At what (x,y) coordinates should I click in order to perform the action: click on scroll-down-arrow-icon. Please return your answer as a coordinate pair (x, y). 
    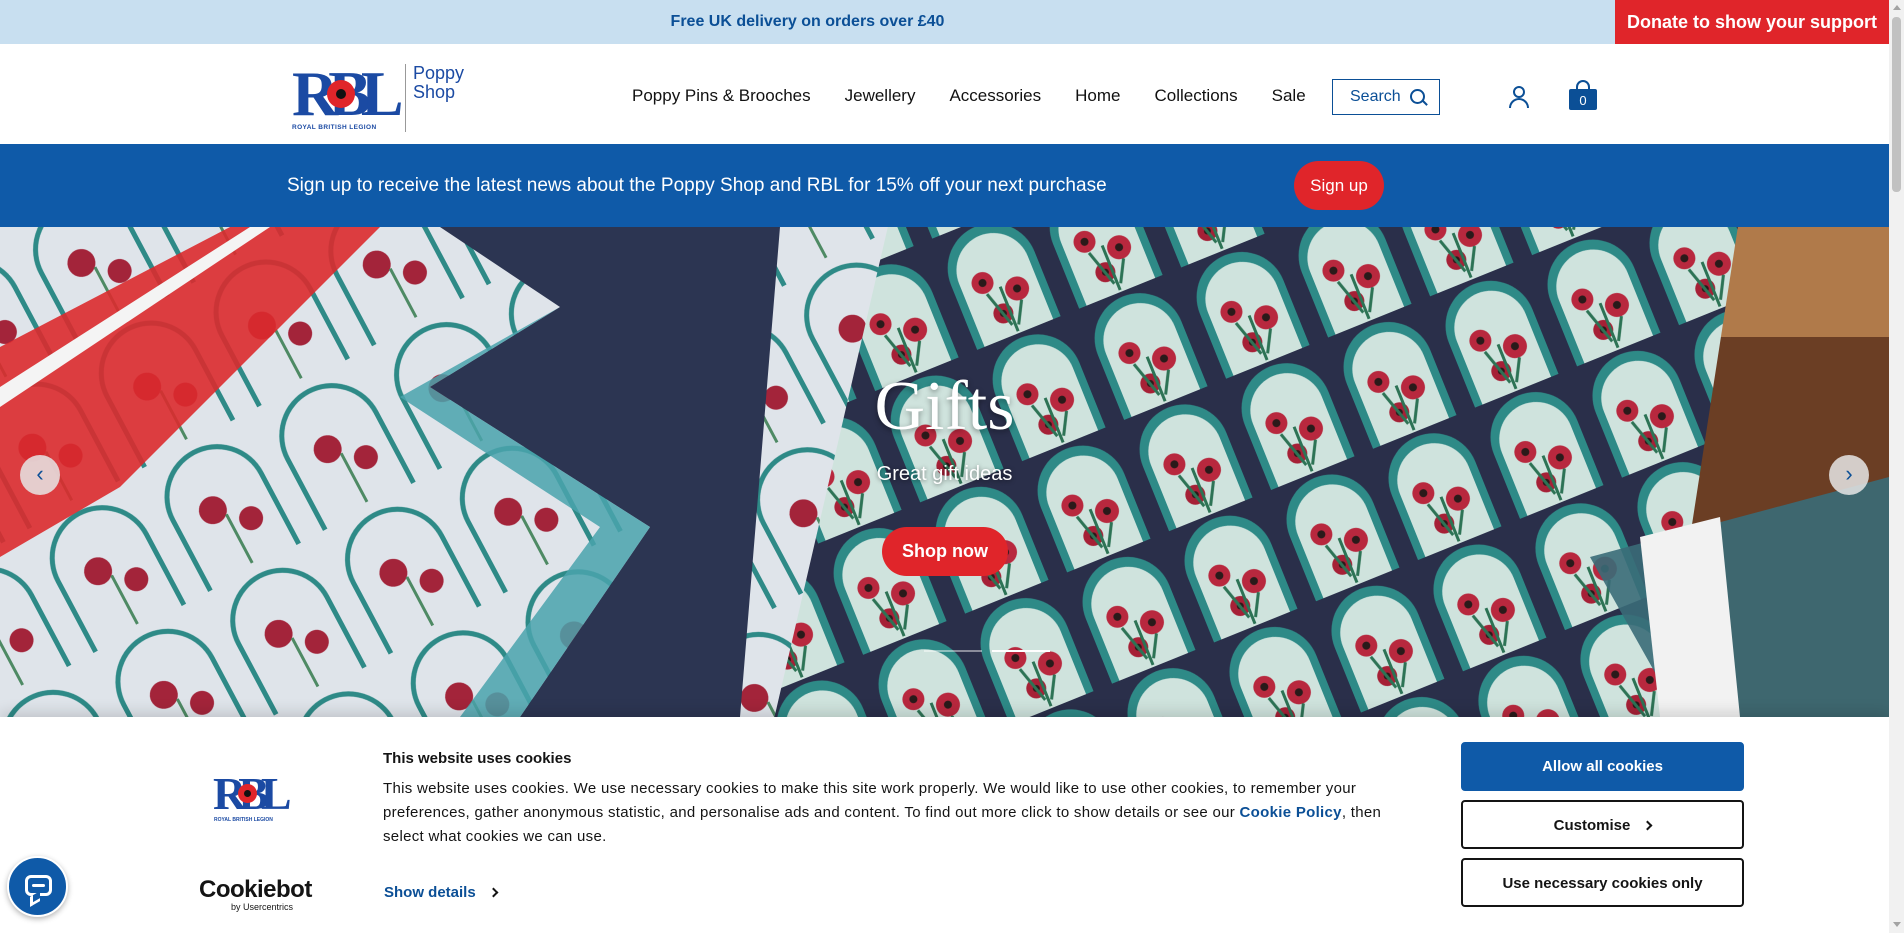
    Looking at the image, I should click on (1897, 924).